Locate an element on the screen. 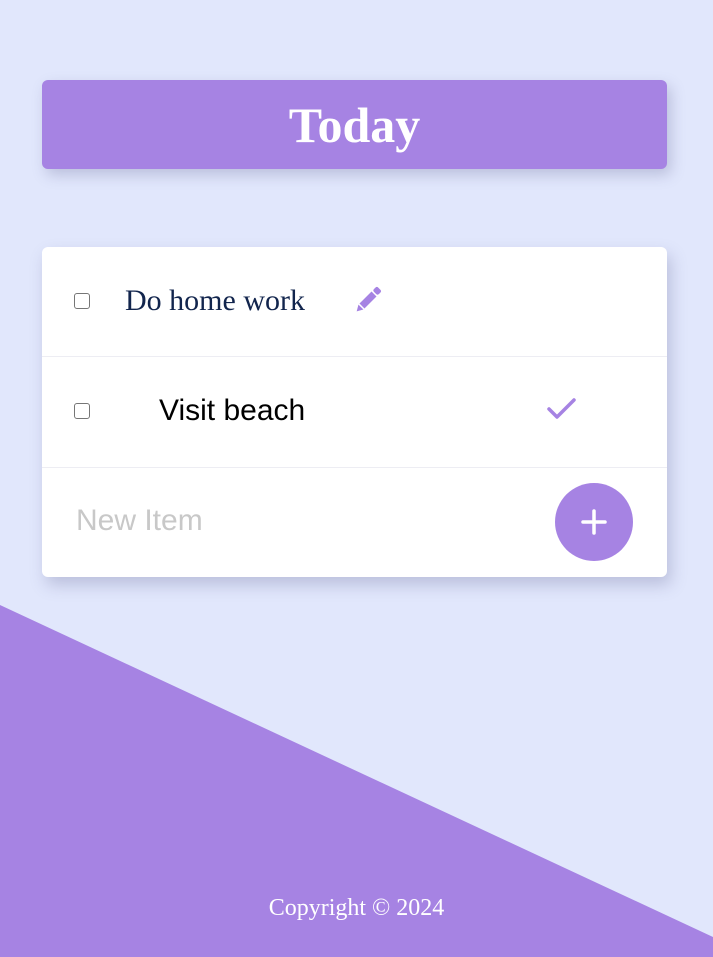 The height and width of the screenshot is (957, 713). copyright-footer: Copyright © 2024 is located at coordinates (356, 908).